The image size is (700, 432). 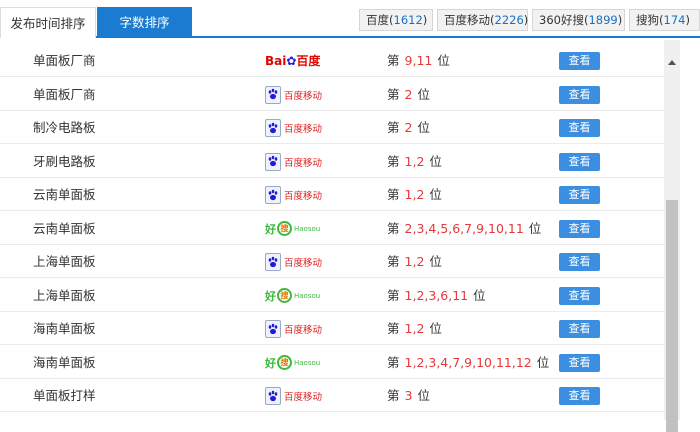 I want to click on table-row: 云南单面板好搜 Haosou 第 2,3,4,5,6,7,9,10,11 位查看, so click(x=332, y=228).